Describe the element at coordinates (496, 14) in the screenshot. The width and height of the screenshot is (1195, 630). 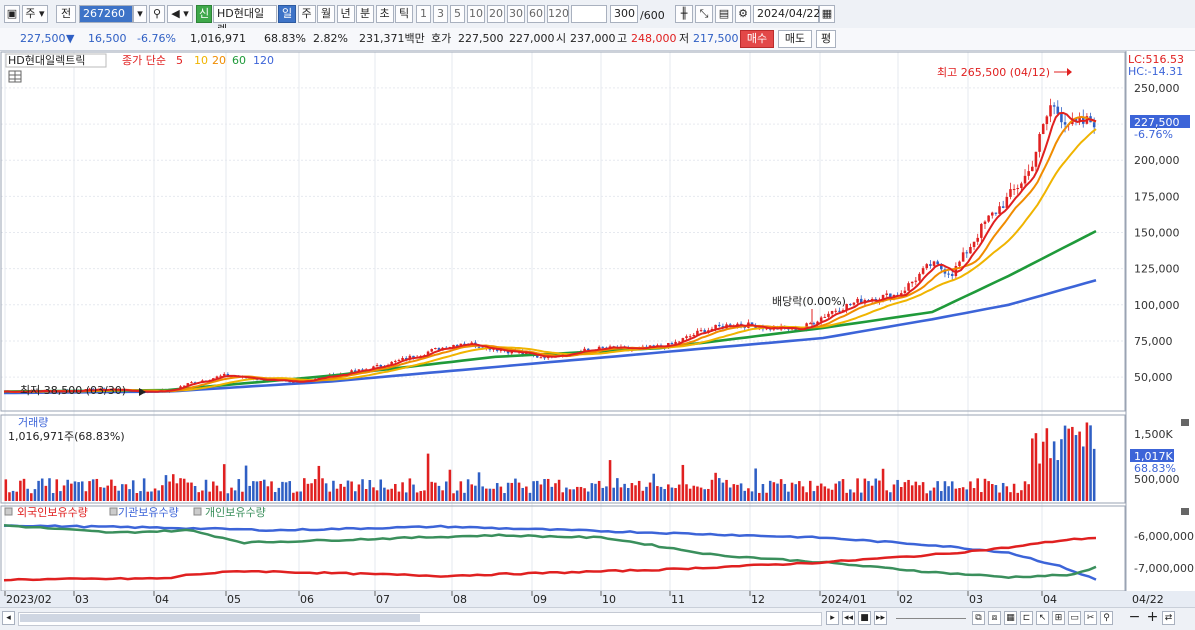
I see `interval-button-4: 20` at that location.